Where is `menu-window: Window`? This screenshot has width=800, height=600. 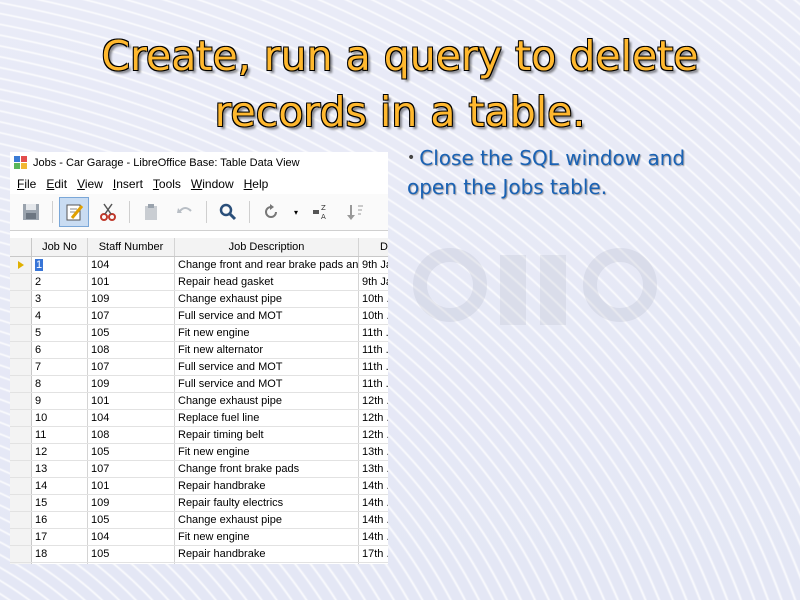 menu-window: Window is located at coordinates (212, 184).